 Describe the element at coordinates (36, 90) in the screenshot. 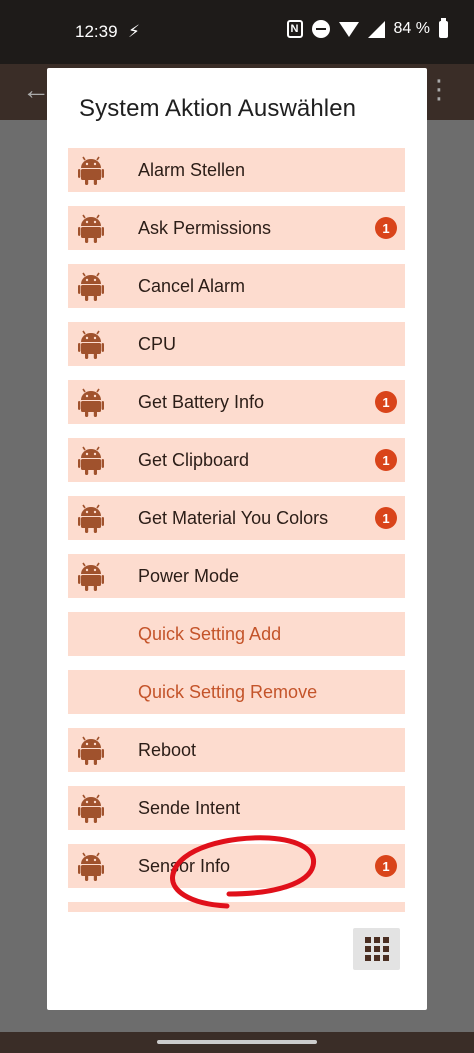

I see `back-arrow-icon: ←` at that location.